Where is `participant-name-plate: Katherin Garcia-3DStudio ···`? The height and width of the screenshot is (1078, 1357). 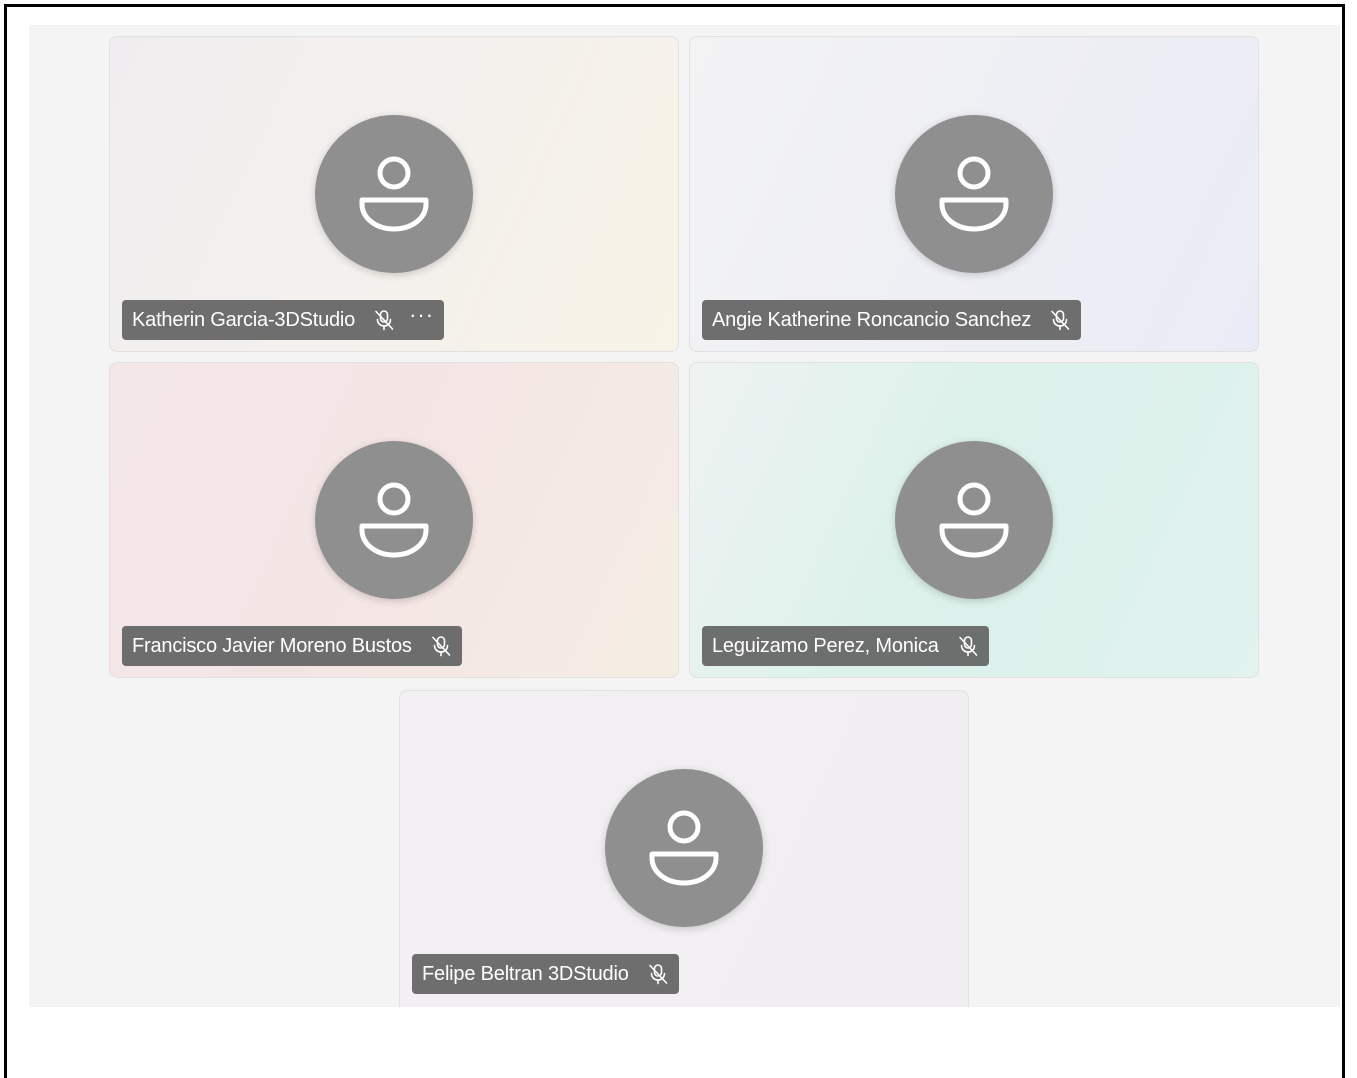 participant-name-plate: Katherin Garcia-3DStudio ··· is located at coordinates (283, 320).